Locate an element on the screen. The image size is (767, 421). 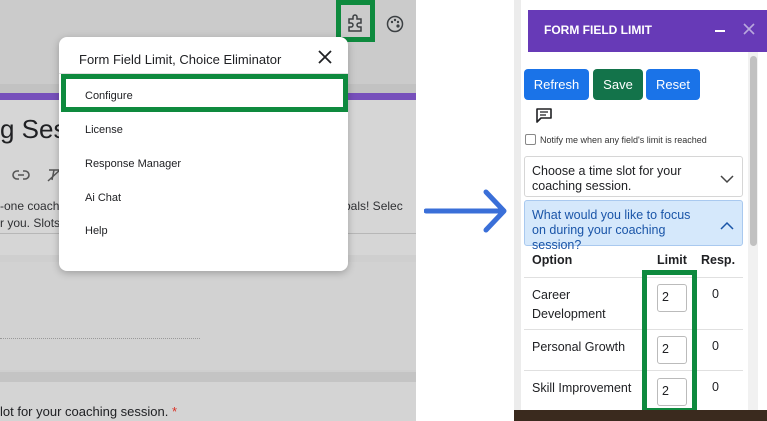
option-label: Career Development is located at coordinates (569, 304).